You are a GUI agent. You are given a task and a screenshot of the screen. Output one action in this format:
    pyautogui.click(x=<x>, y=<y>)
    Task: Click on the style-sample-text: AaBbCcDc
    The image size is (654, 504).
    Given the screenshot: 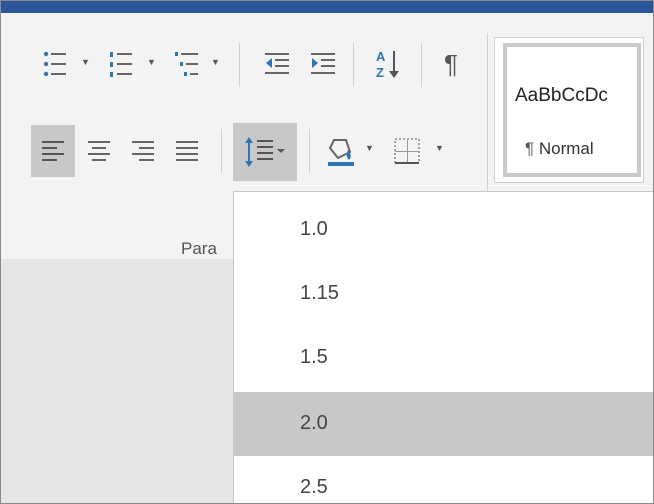 What is the action you would take?
    pyautogui.click(x=561, y=95)
    